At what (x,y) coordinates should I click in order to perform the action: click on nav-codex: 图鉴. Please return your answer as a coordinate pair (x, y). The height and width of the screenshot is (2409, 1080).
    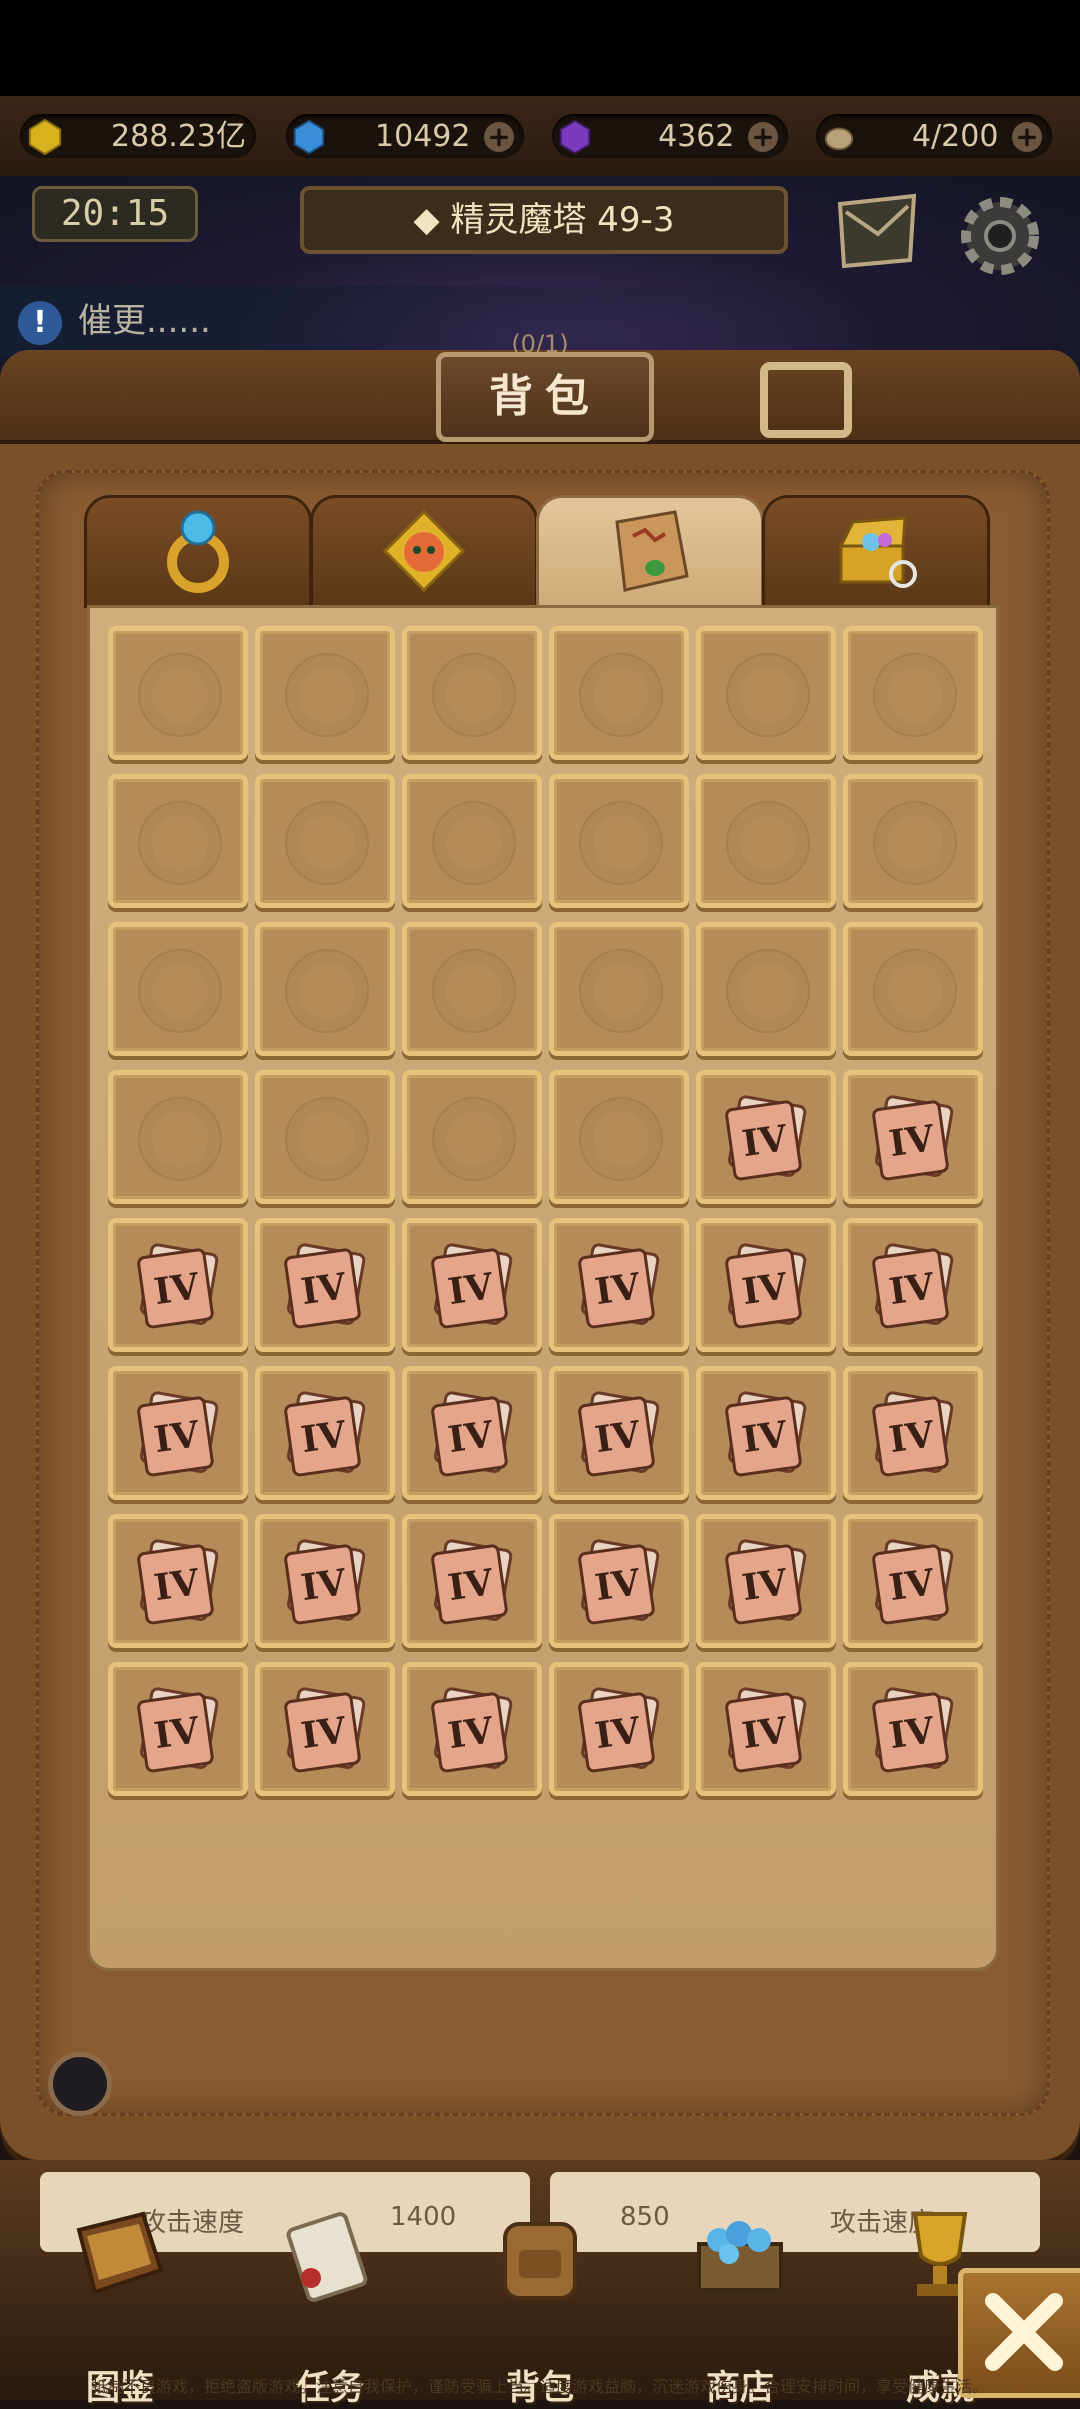
    Looking at the image, I should click on (120, 2304).